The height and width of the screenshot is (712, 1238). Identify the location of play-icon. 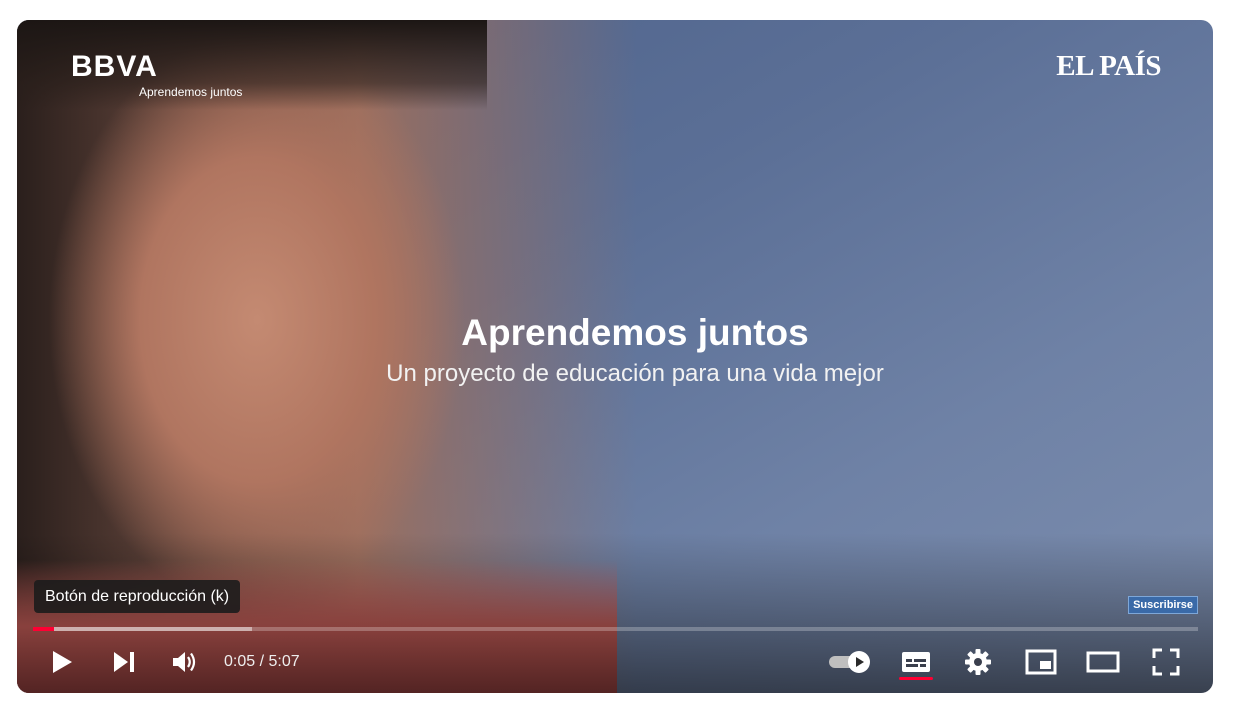
(62, 662).